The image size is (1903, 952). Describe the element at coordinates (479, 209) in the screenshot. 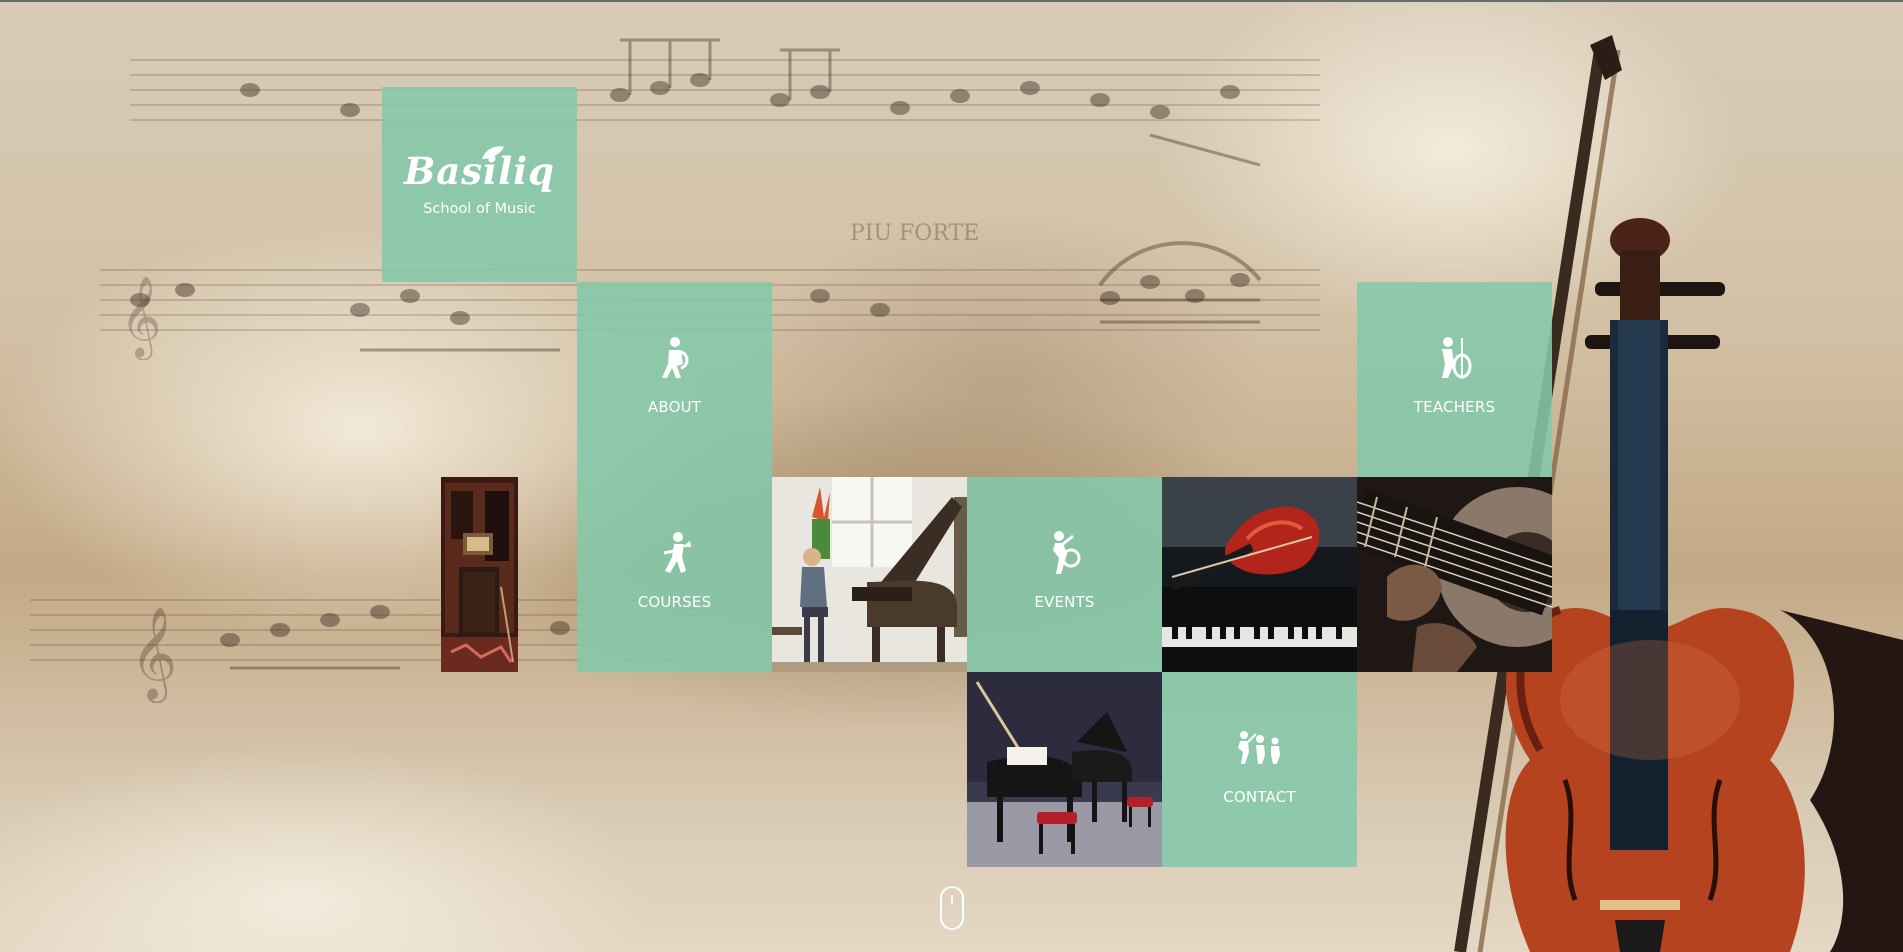

I see `logo-tagline: School of Music` at that location.